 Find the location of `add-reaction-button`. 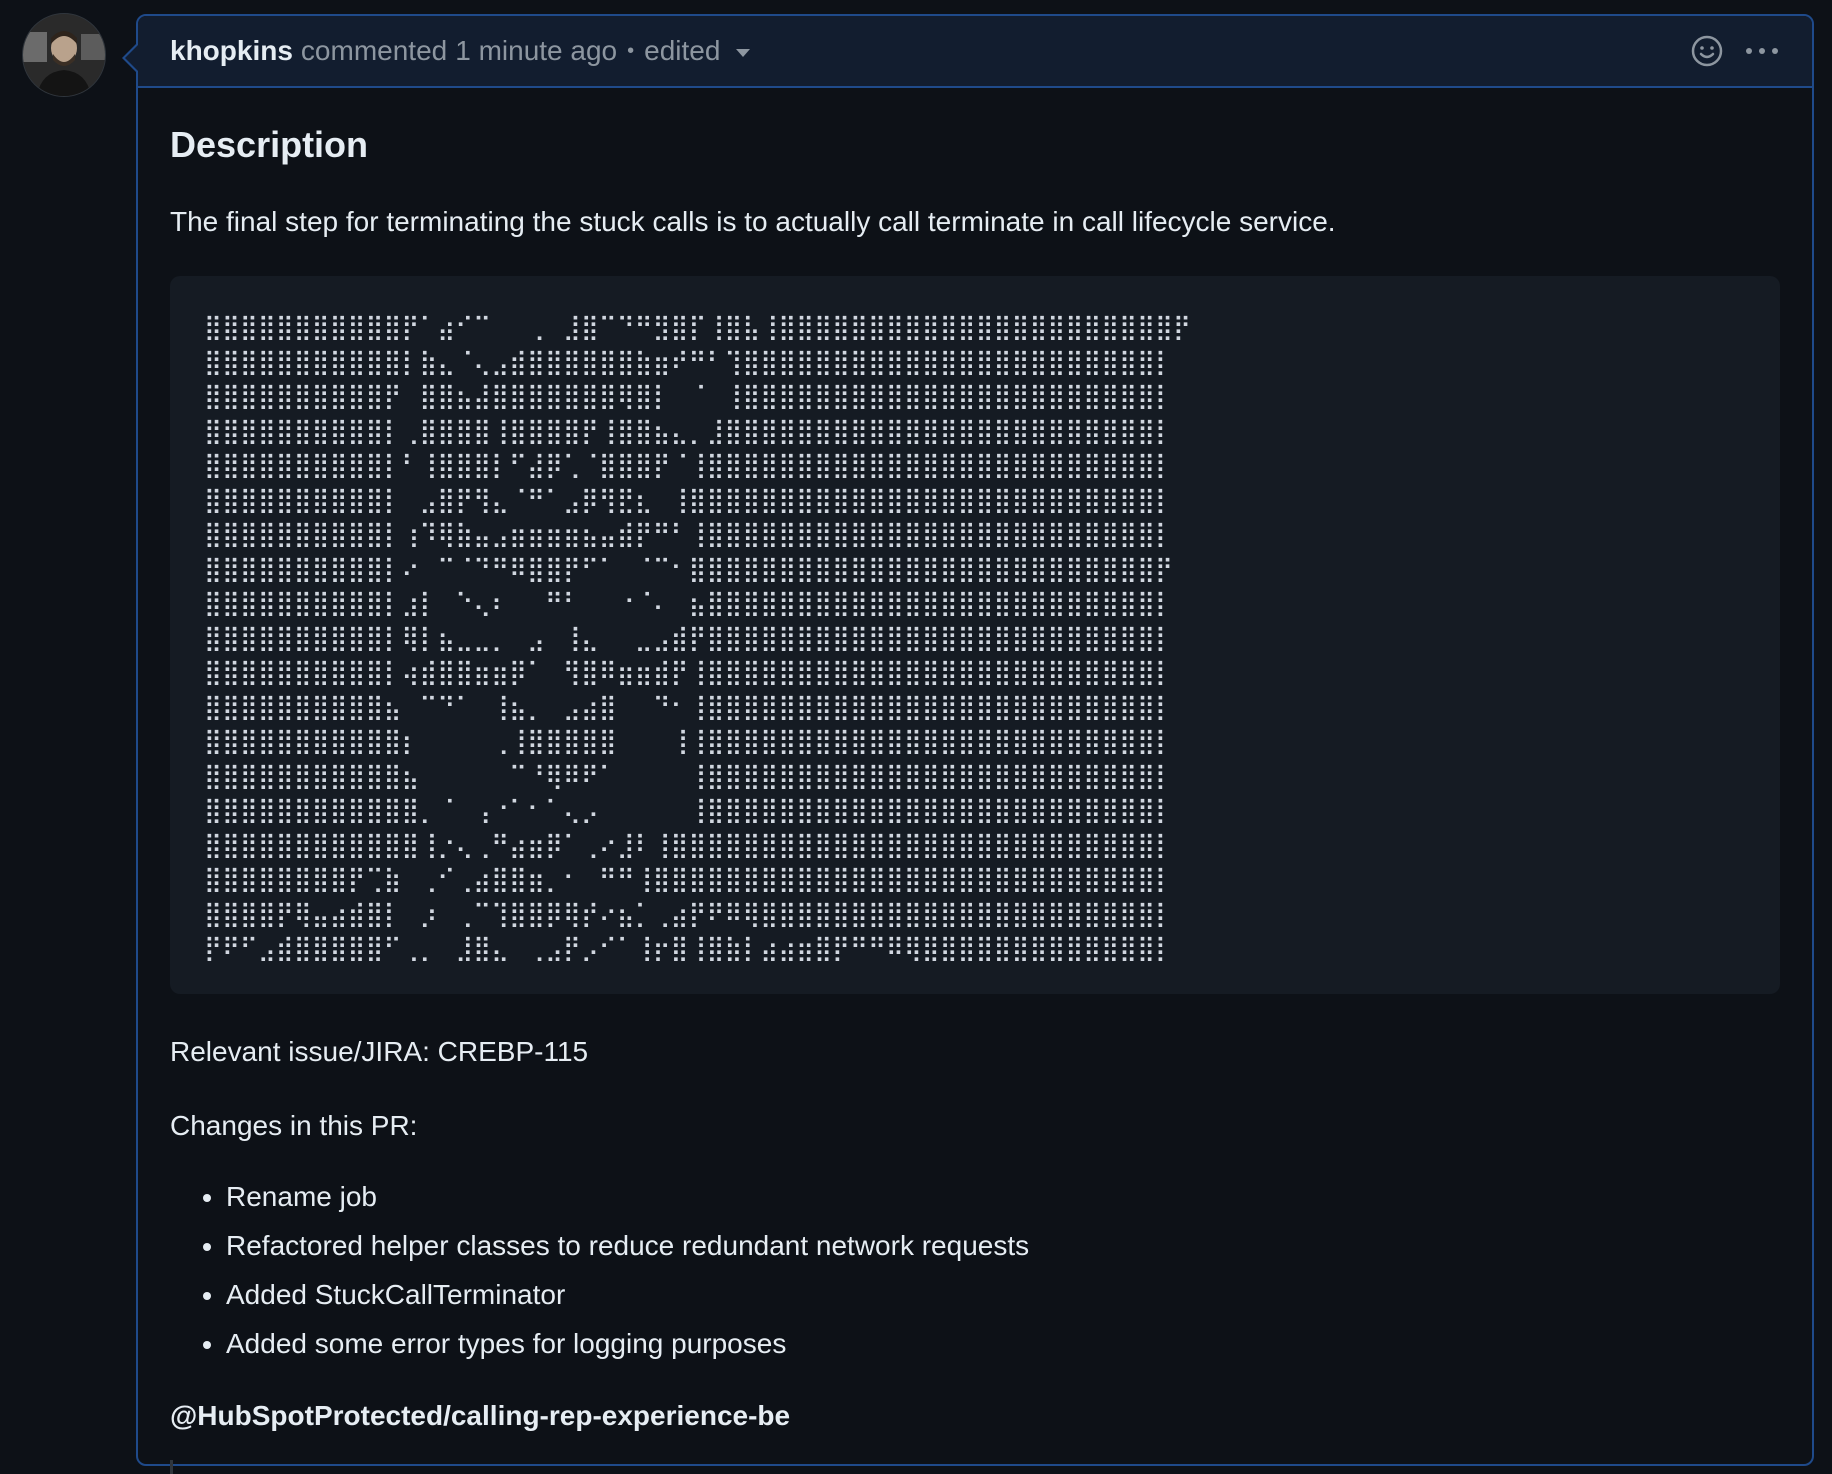

add-reaction-button is located at coordinates (1707, 51).